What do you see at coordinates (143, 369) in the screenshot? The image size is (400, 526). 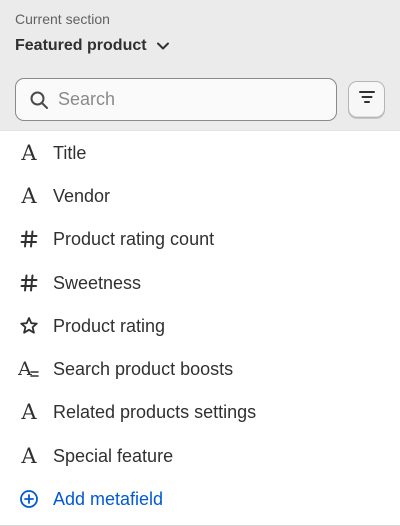 I see `list-item-label: Search product boosts` at bounding box center [143, 369].